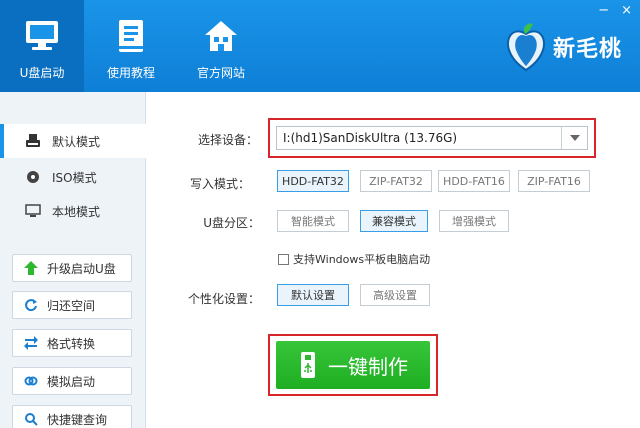  What do you see at coordinates (42, 73) in the screenshot?
I see `nav-label: U盘启动` at bounding box center [42, 73].